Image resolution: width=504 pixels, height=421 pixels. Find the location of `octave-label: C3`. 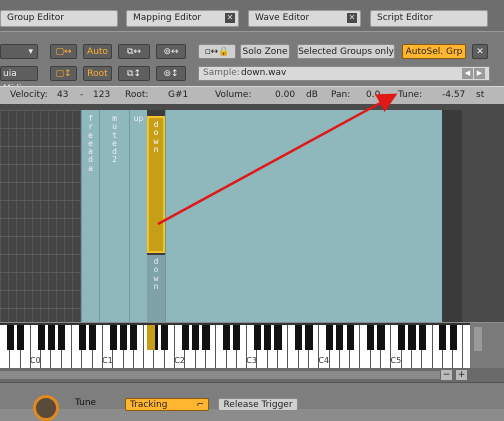

octave-label: C3 is located at coordinates (251, 360).